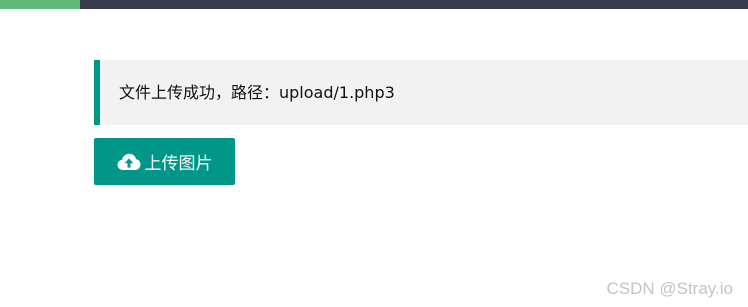 The height and width of the screenshot is (307, 748). I want to click on notice-text: 文件上传成功，路径：upload/1.php3, so click(257, 92).